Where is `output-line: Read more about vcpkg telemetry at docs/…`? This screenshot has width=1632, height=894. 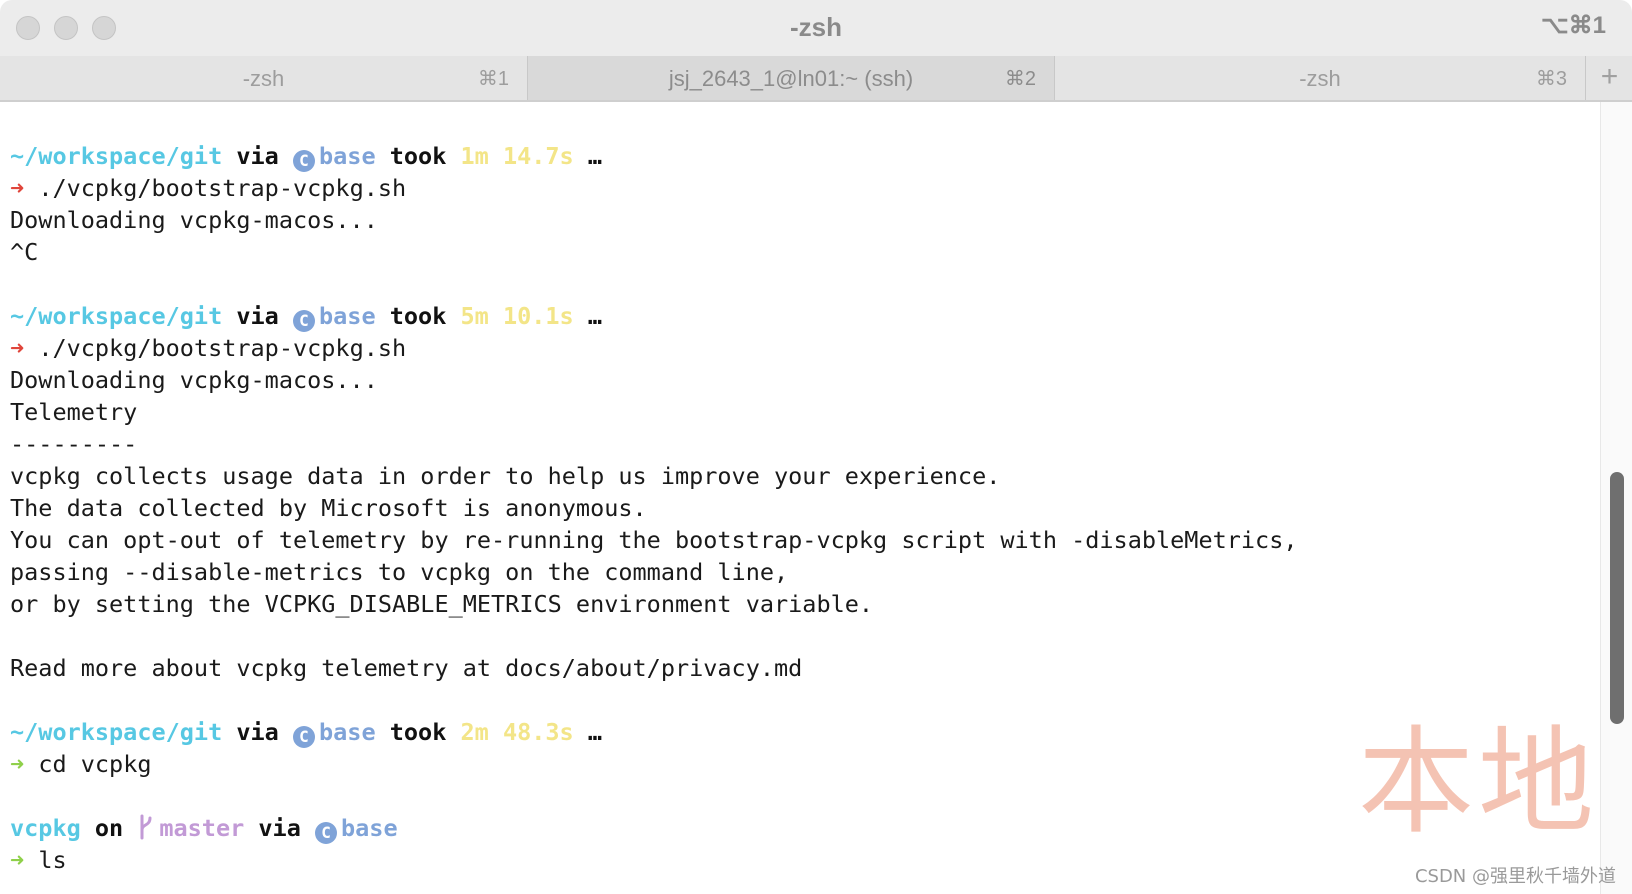
output-line: Read more about vcpkg telemetry at docs/… is located at coordinates (406, 668).